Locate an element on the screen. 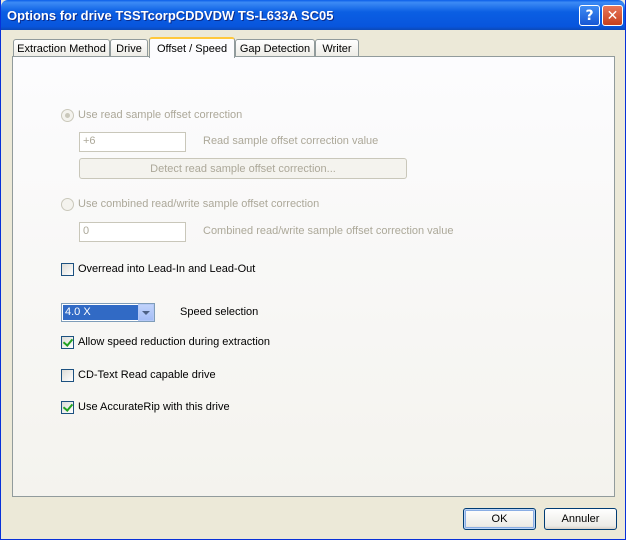  question-icon: ? is located at coordinates (589, 15).